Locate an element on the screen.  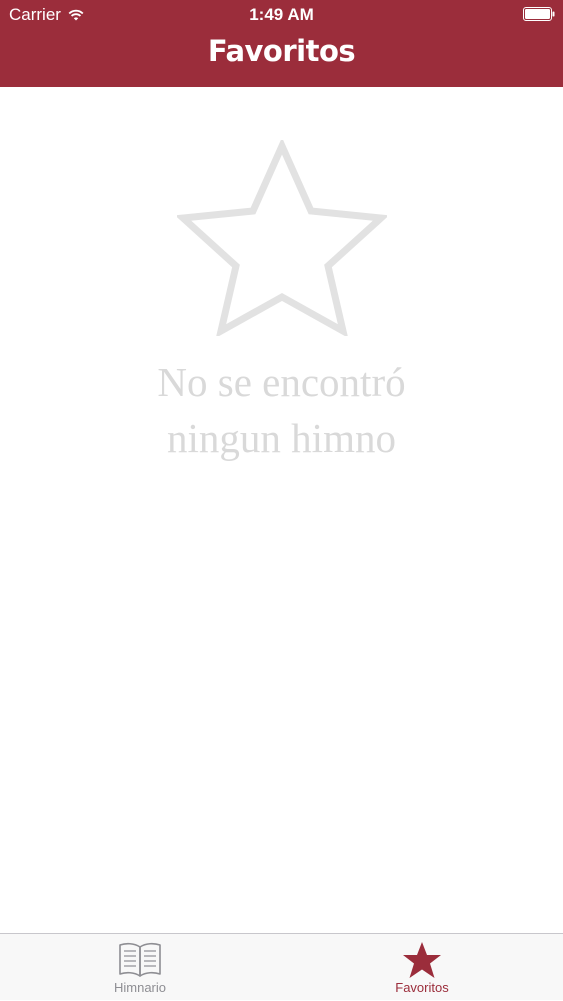
book-icon is located at coordinates (140, 959).